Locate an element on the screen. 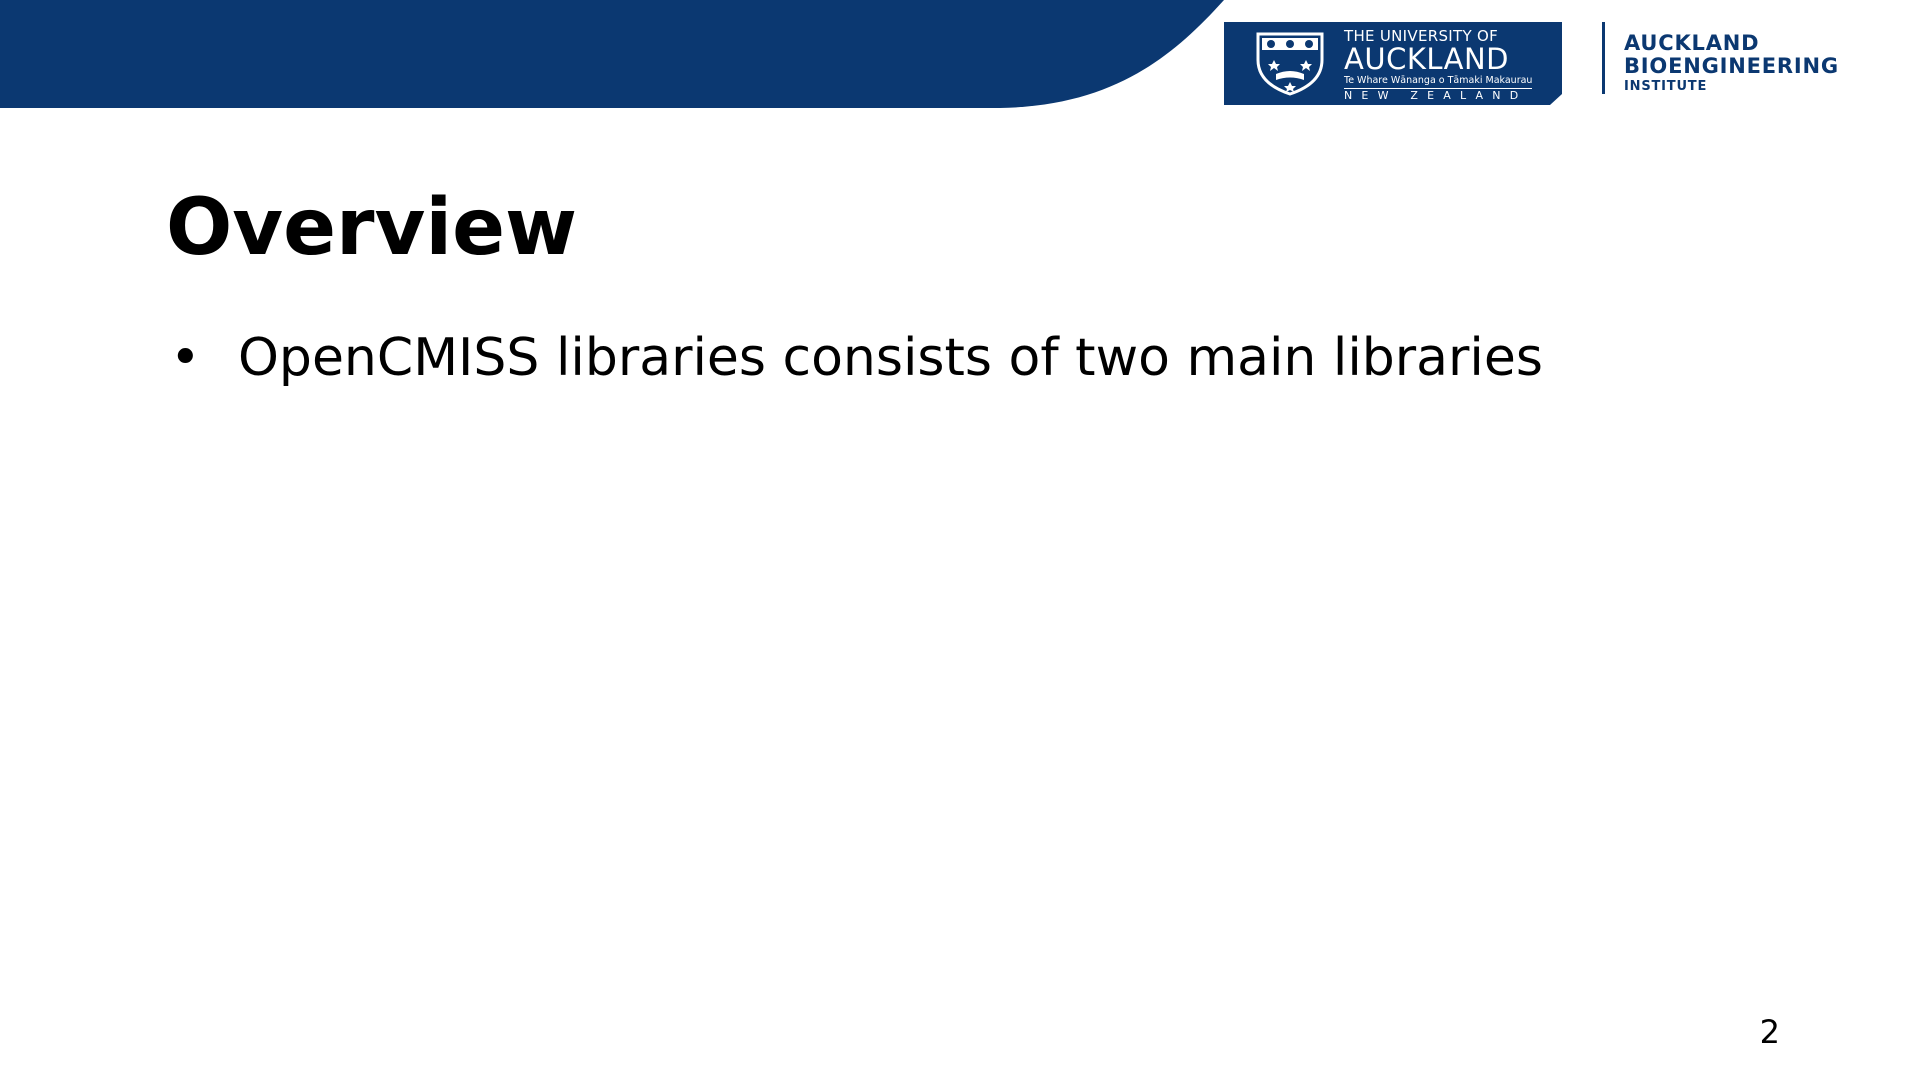 The width and height of the screenshot is (1920, 1080). institute-logo-line-1: AUCKLAND is located at coordinates (1692, 43).